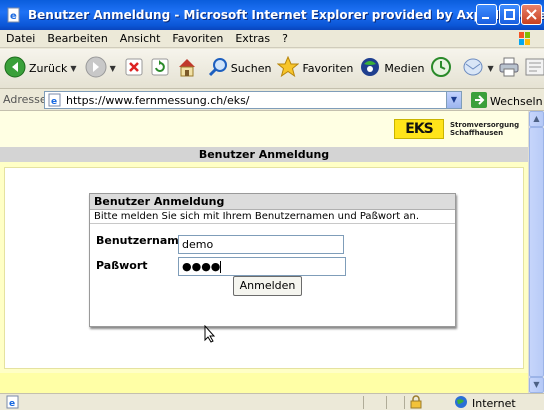 The width and height of the screenshot is (544, 410). Describe the element at coordinates (140, 39) in the screenshot. I see `menu-ansicht: Ansicht` at that location.